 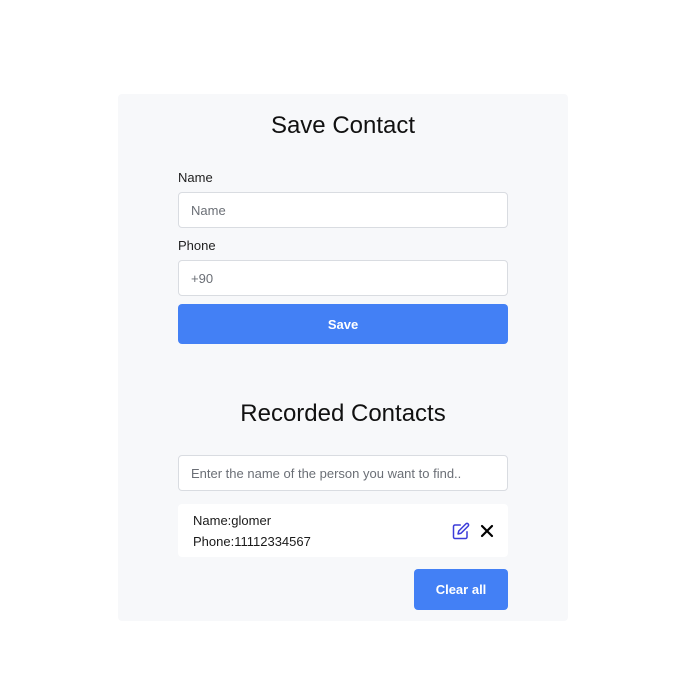 I want to click on name-label: Name, so click(x=195, y=177).